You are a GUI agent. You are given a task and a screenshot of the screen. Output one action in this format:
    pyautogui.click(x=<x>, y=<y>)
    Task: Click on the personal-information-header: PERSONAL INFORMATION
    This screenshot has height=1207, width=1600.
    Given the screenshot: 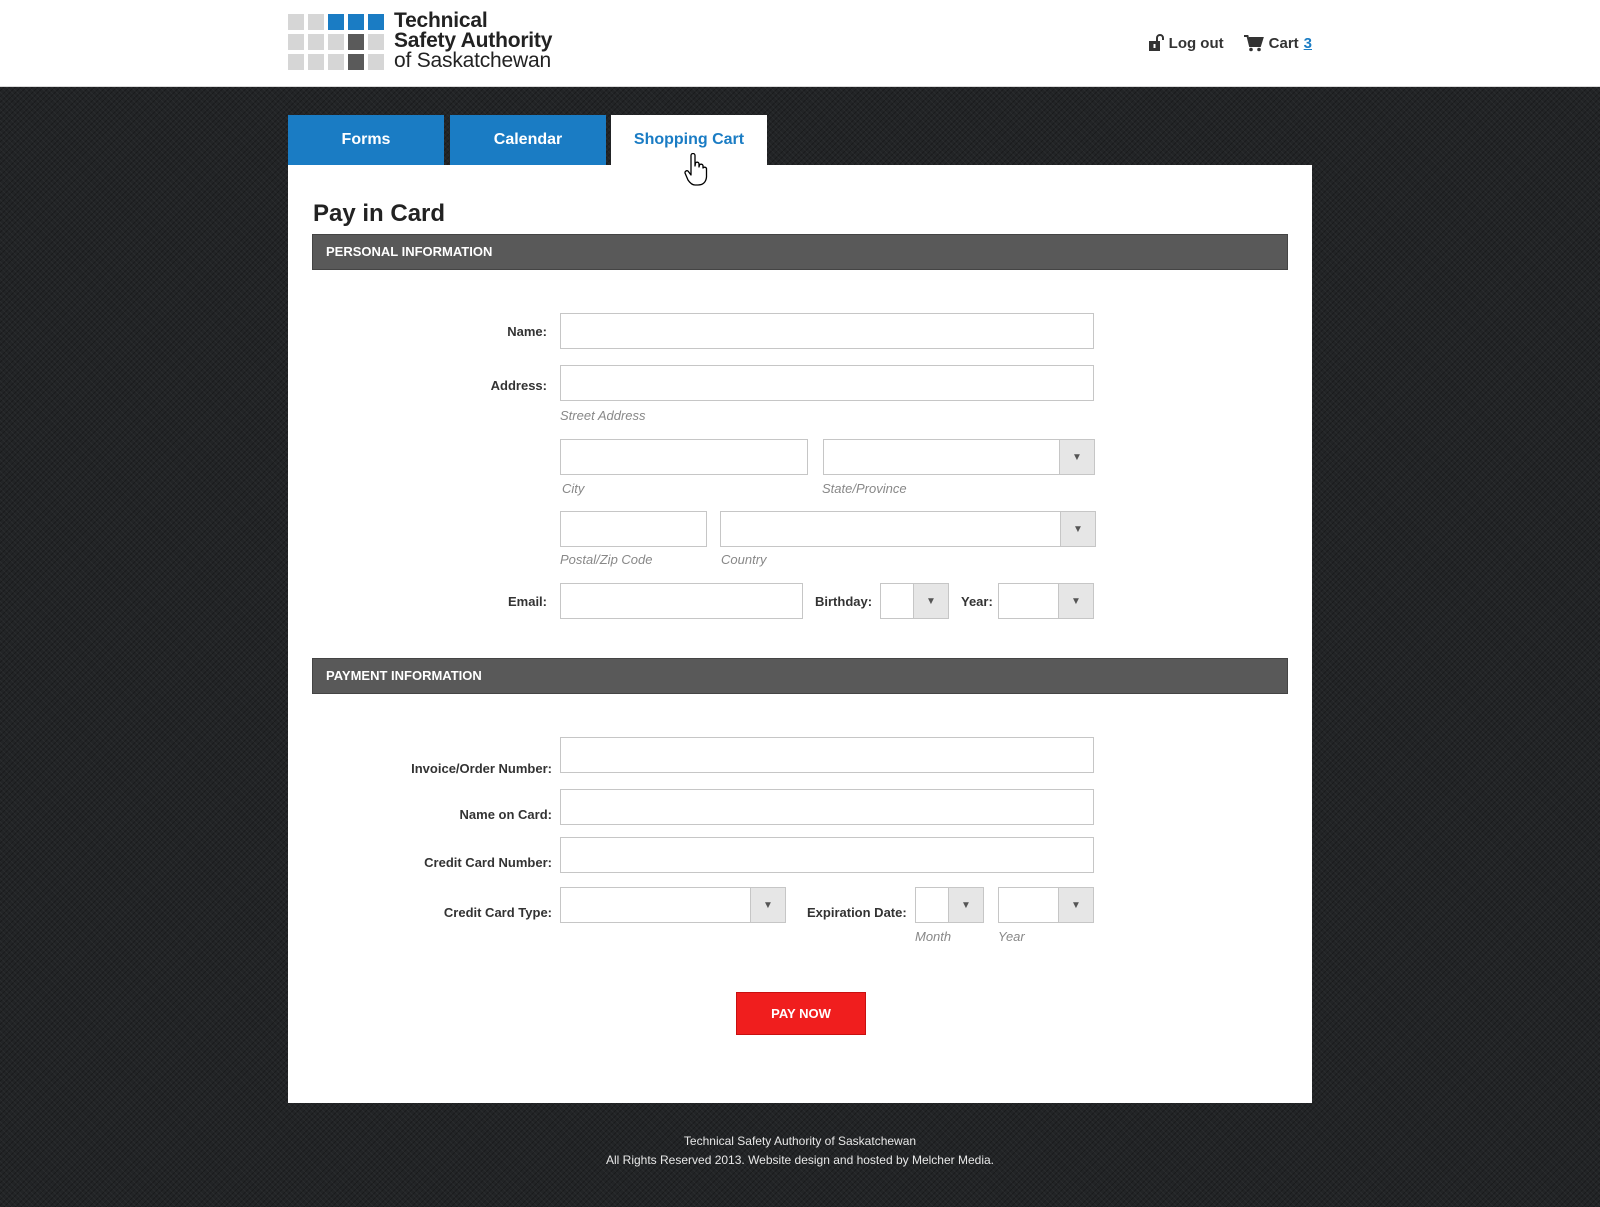 What is the action you would take?
    pyautogui.click(x=800, y=252)
    